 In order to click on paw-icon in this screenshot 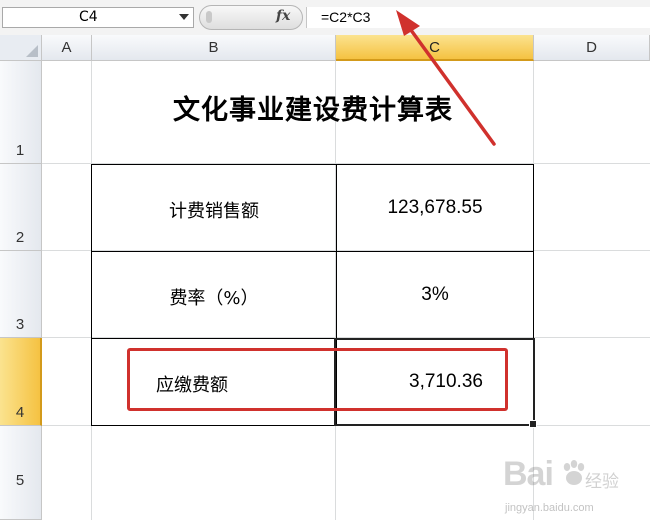, I will do `click(574, 472)`.